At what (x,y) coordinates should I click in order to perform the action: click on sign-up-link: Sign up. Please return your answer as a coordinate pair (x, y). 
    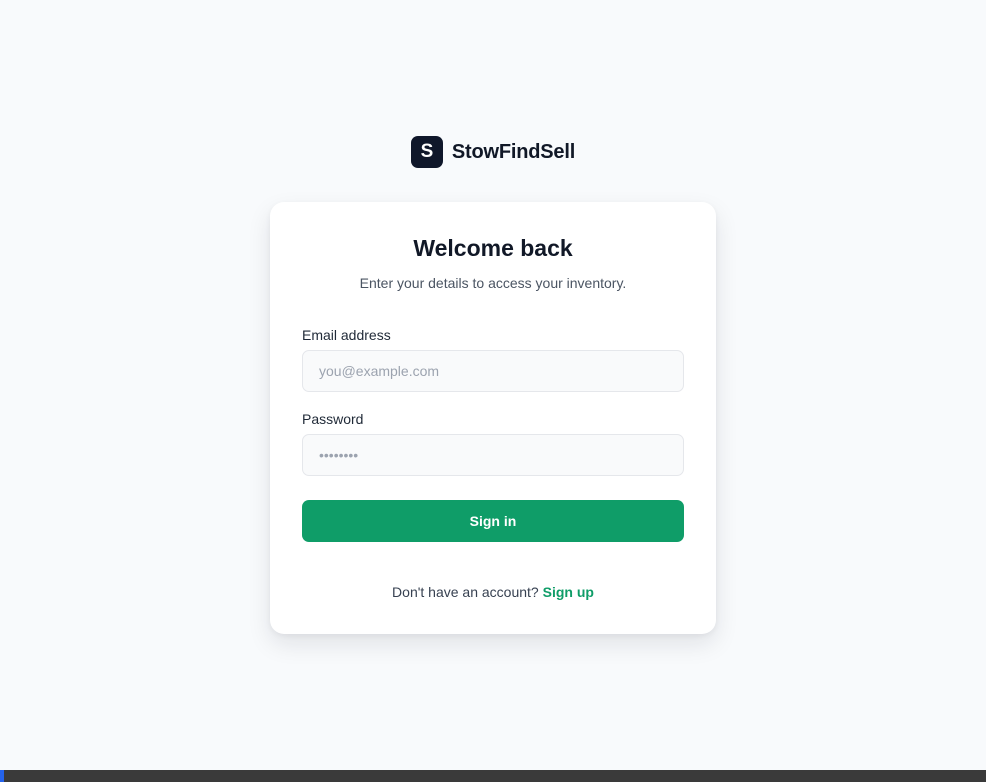
    Looking at the image, I should click on (568, 592).